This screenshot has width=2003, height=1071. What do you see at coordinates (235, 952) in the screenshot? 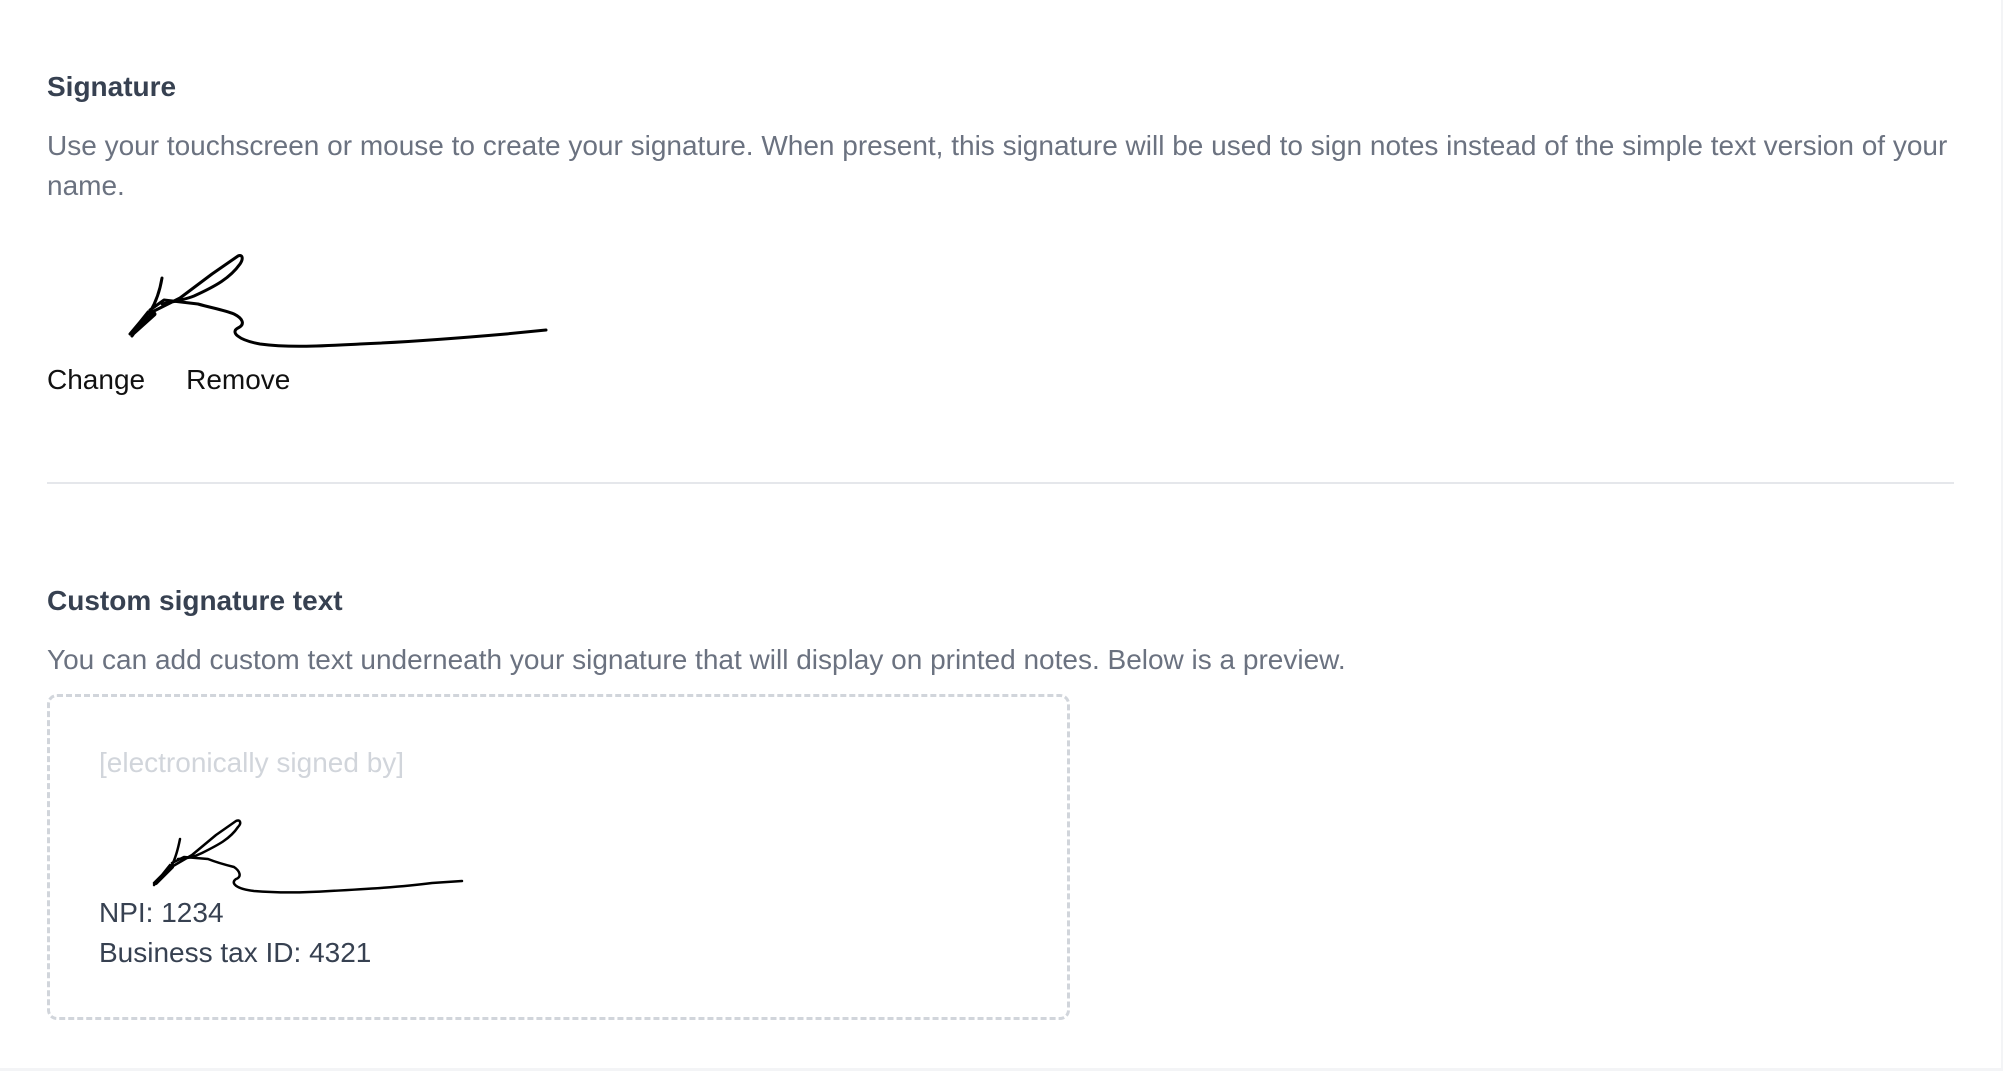
I see `preview-tax-id-line: Business tax ID: 4321` at bounding box center [235, 952].